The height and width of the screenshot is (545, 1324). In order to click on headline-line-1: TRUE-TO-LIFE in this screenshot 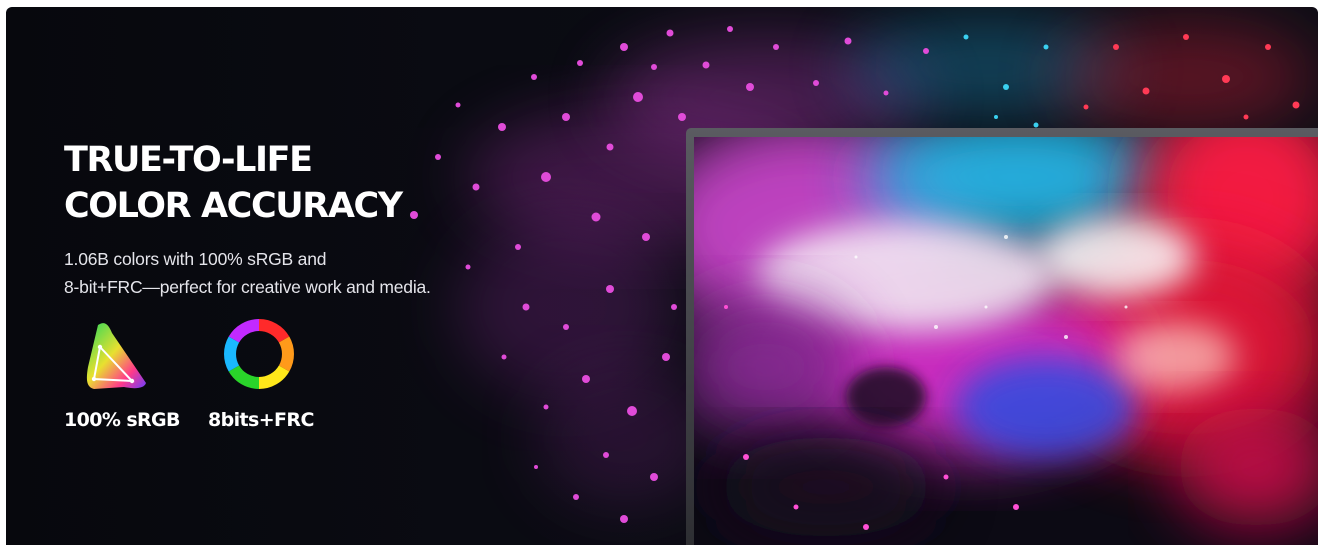, I will do `click(188, 160)`.